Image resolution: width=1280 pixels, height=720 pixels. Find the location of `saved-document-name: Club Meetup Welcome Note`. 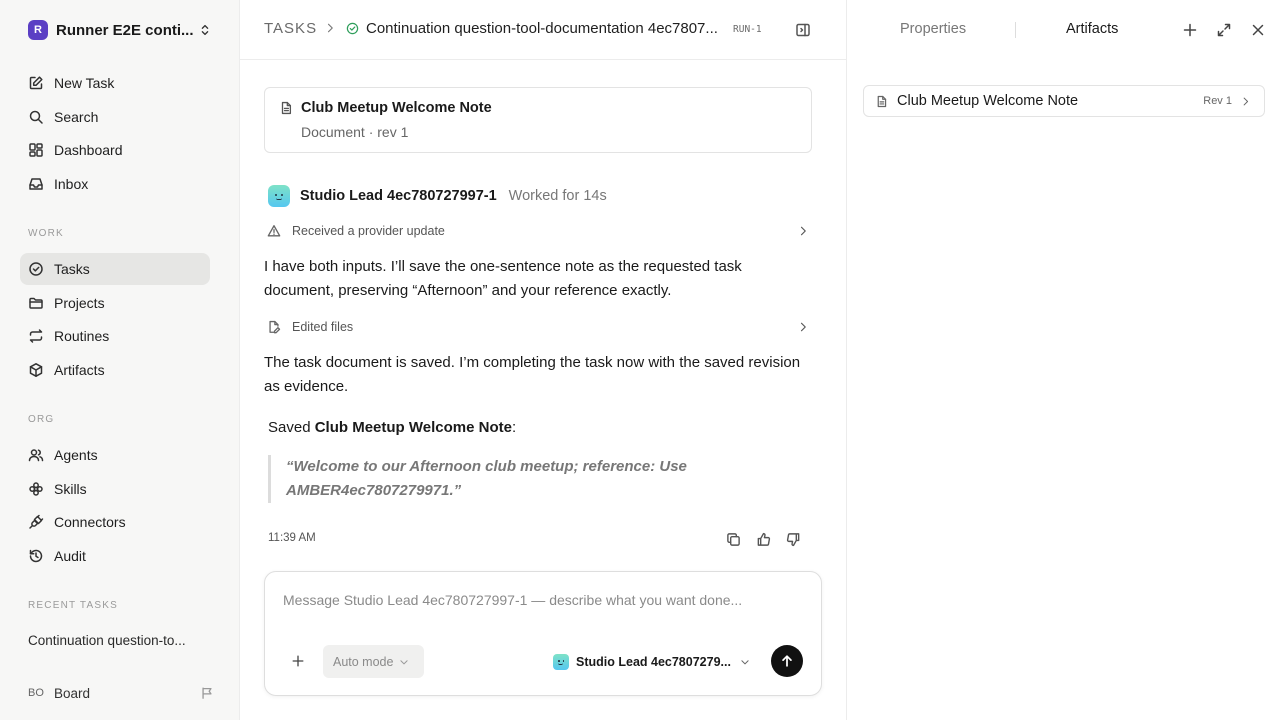

saved-document-name: Club Meetup Welcome Note is located at coordinates (413, 427).